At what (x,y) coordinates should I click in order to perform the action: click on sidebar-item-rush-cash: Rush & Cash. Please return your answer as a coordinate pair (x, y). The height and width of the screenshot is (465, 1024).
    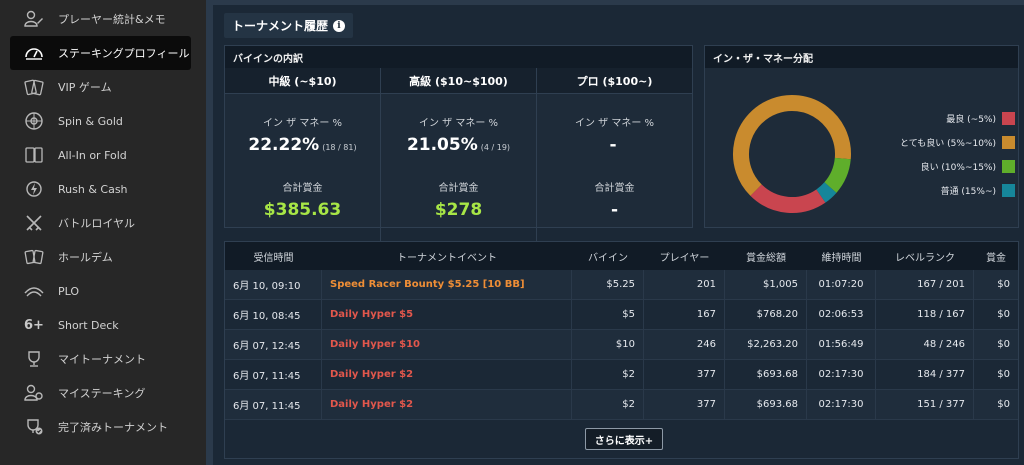
    Looking at the image, I should click on (100, 189).